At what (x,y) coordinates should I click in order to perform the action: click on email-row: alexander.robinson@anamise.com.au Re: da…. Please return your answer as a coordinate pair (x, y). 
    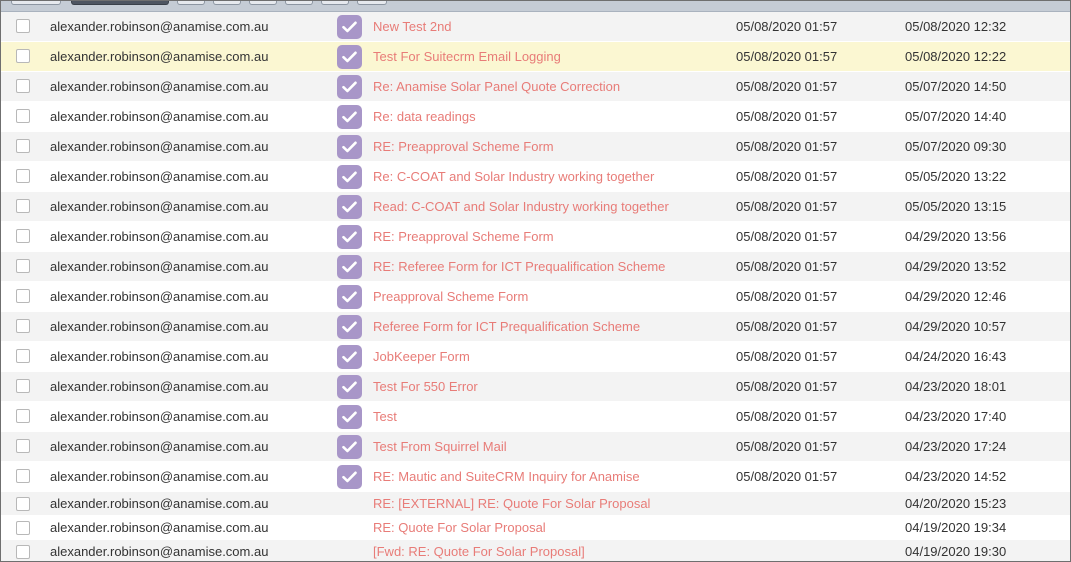
    Looking at the image, I should click on (535, 117).